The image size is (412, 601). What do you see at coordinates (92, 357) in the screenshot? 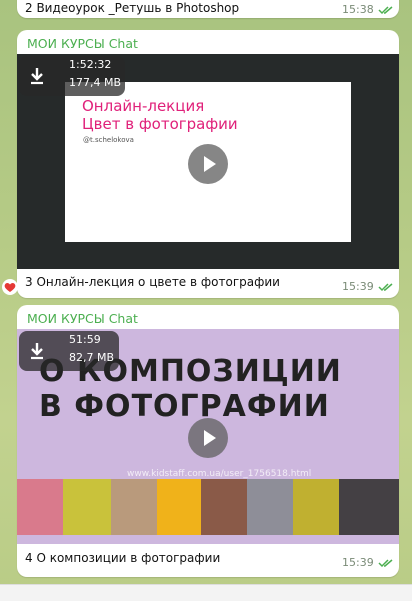
I see `video-size: 82,7 MB` at bounding box center [92, 357].